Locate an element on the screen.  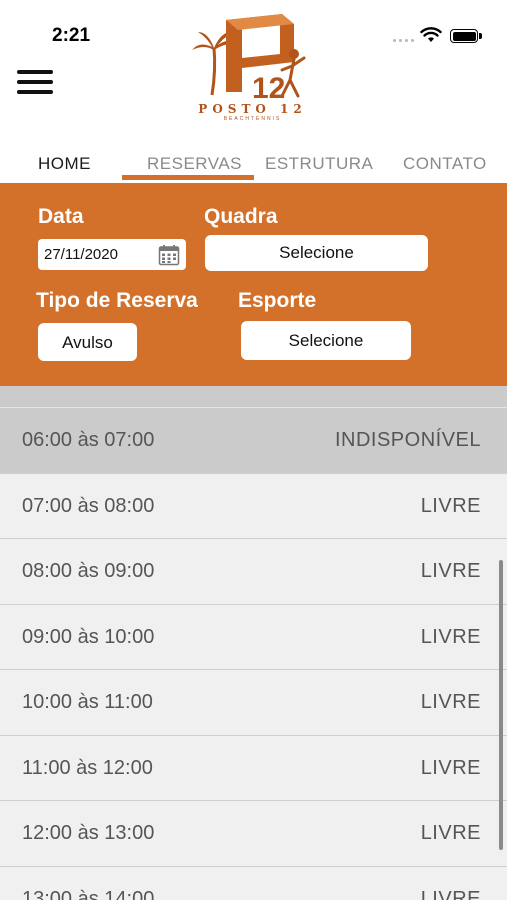
tab-home: HOME is located at coordinates (64, 164).